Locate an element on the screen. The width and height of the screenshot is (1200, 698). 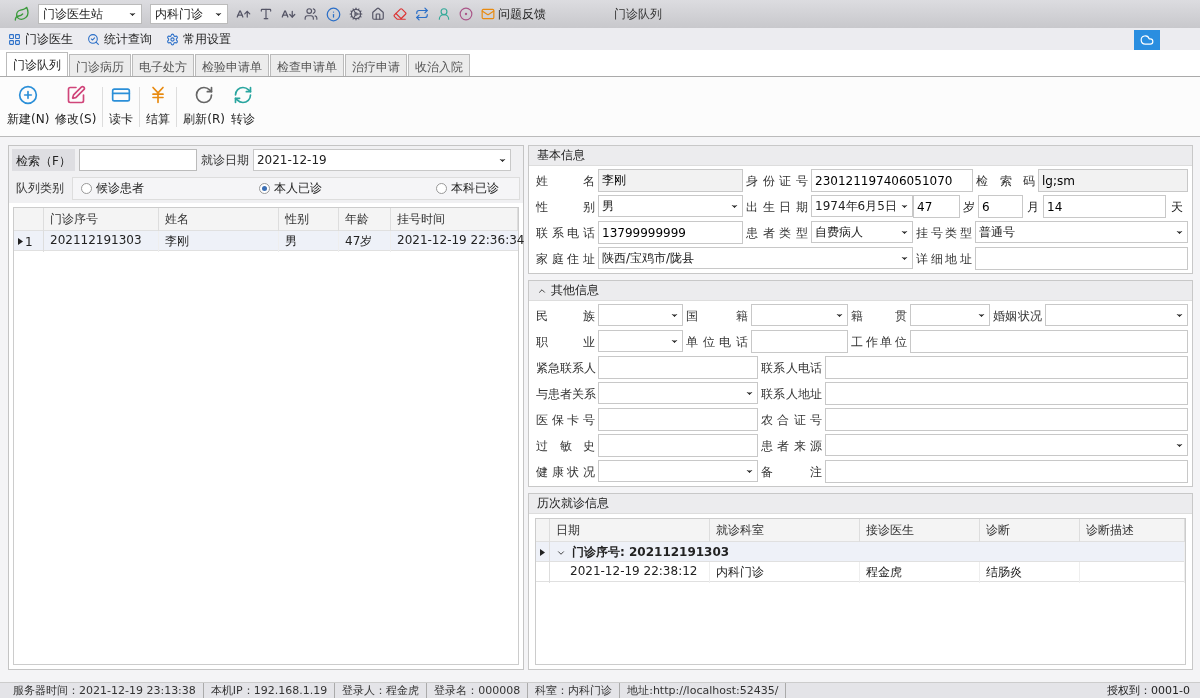
sync-icon is located at coordinates (422, 14).